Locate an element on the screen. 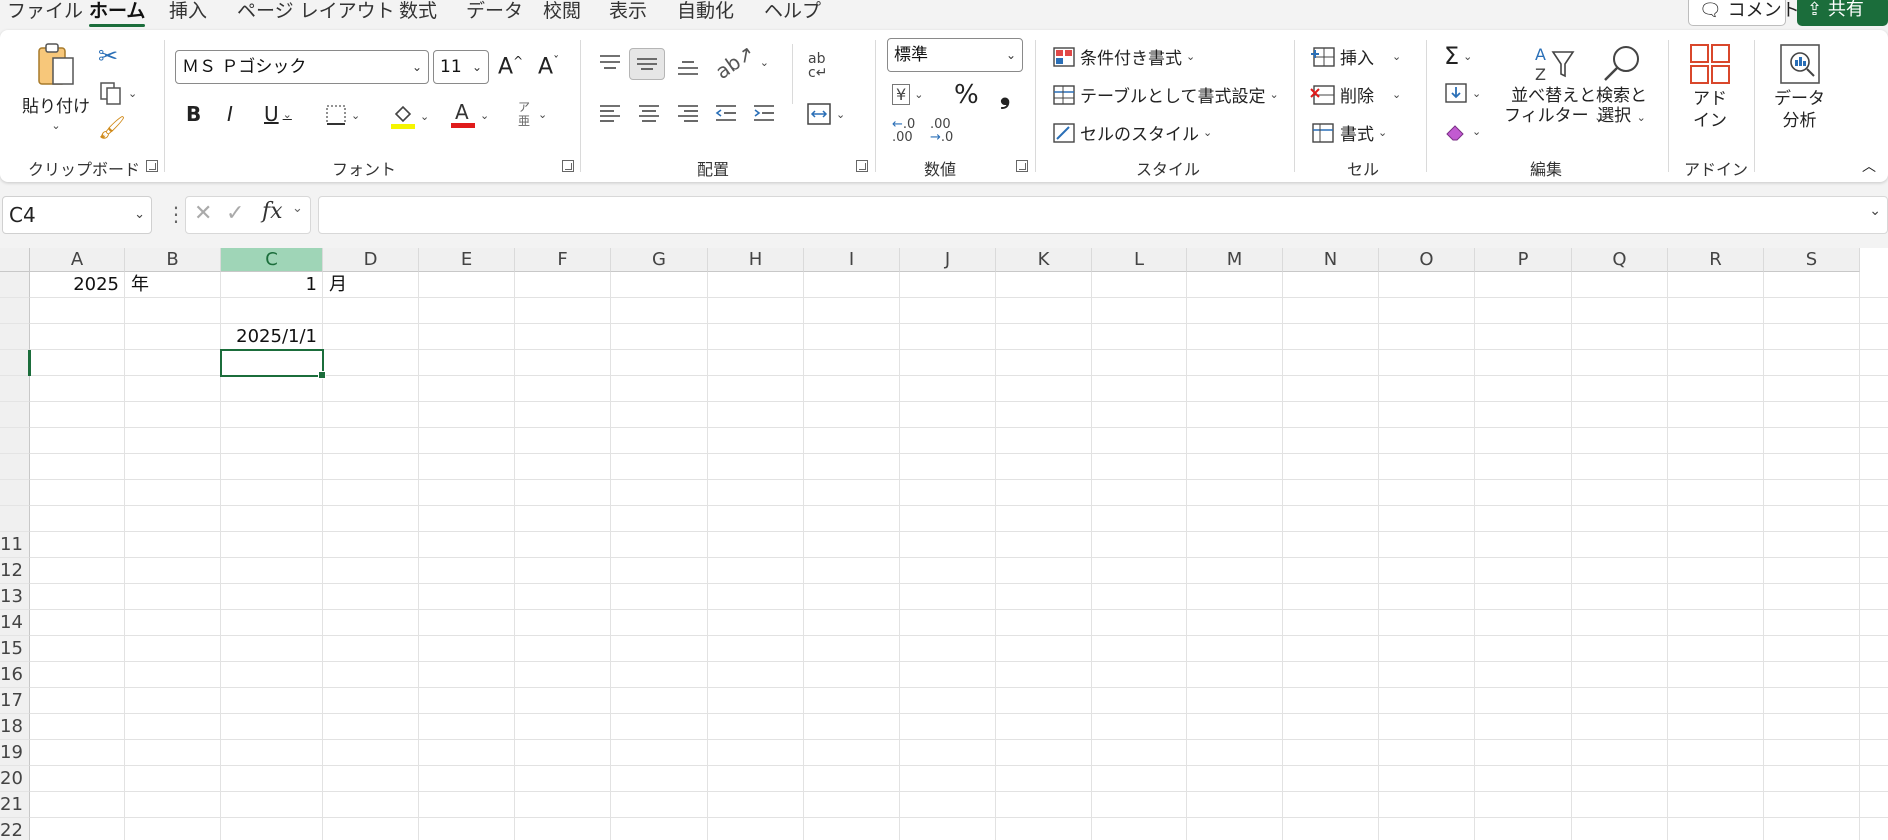 Image resolution: width=1888 pixels, height=840 pixels. row-header: 19 is located at coordinates (15, 753).